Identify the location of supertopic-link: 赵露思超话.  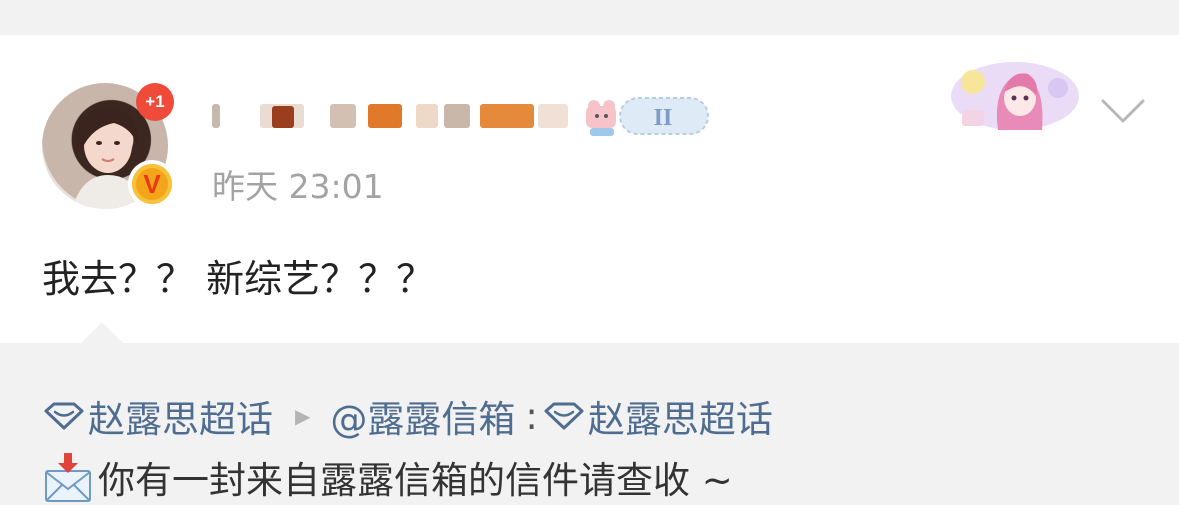
(157, 416).